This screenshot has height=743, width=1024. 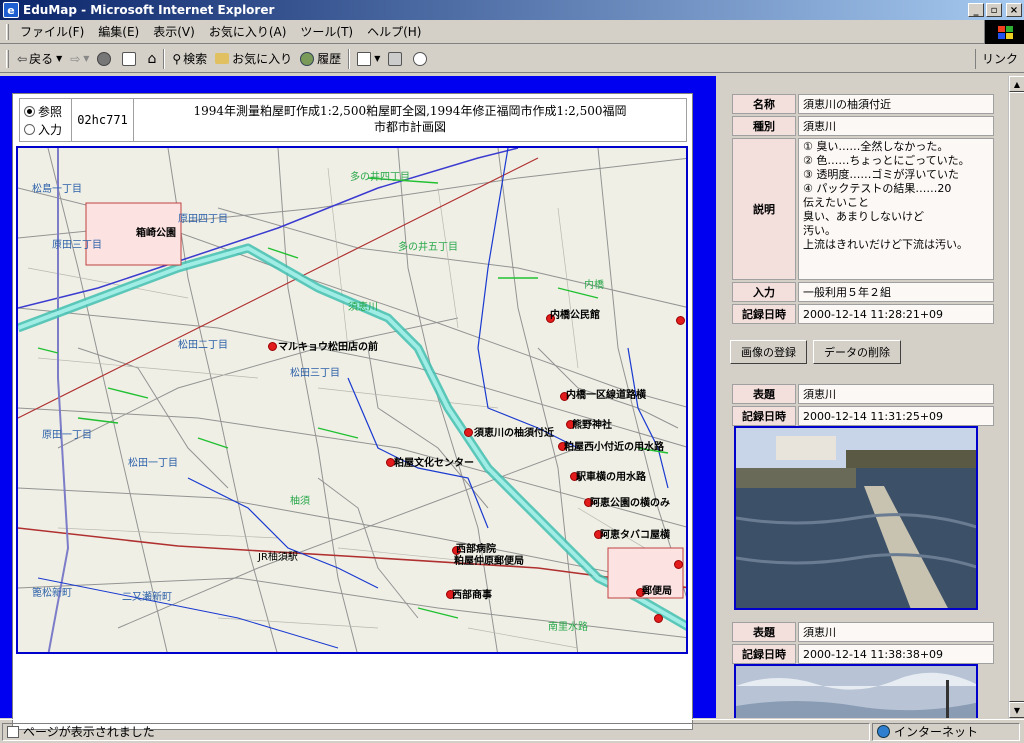 I want to click on menu-view: 表示(V), so click(x=174, y=31).